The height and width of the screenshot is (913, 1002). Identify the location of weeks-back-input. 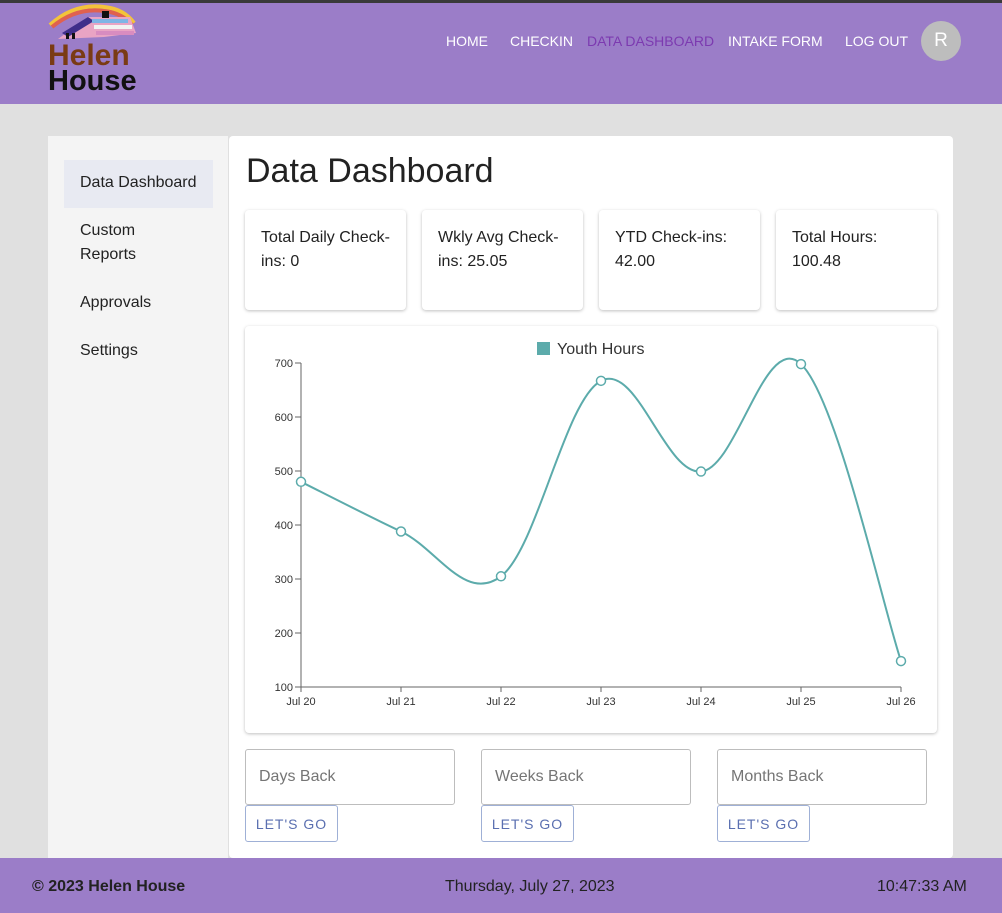
(586, 777).